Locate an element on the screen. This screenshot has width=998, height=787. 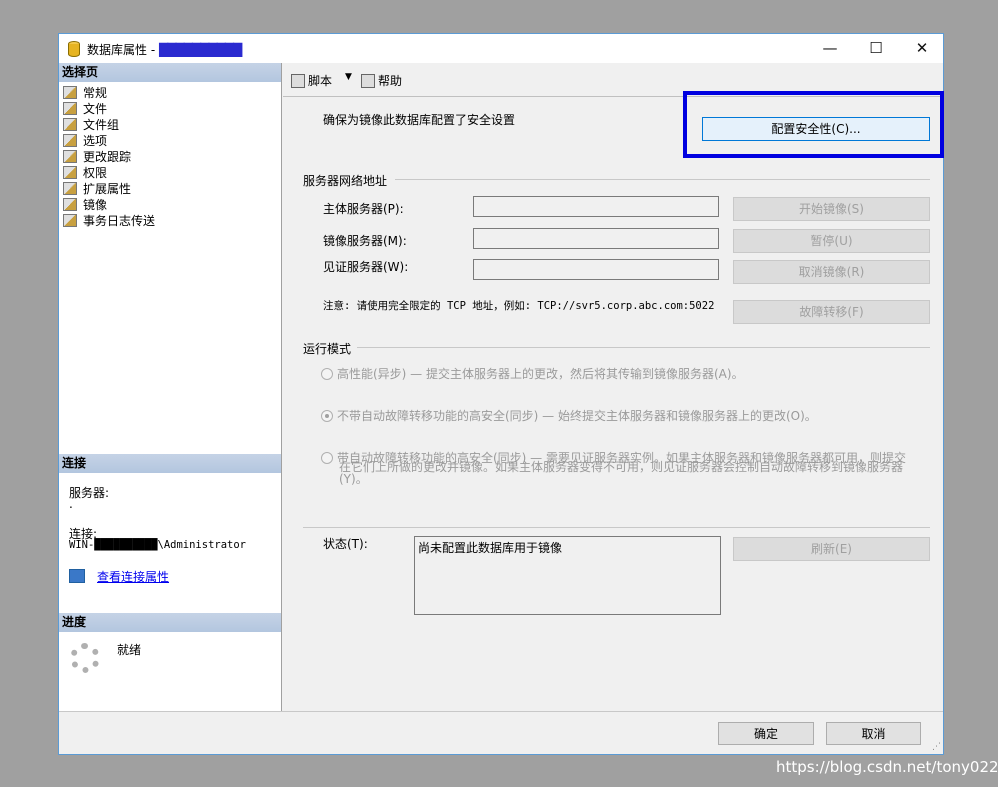
mirror-server-field is located at coordinates (596, 238).